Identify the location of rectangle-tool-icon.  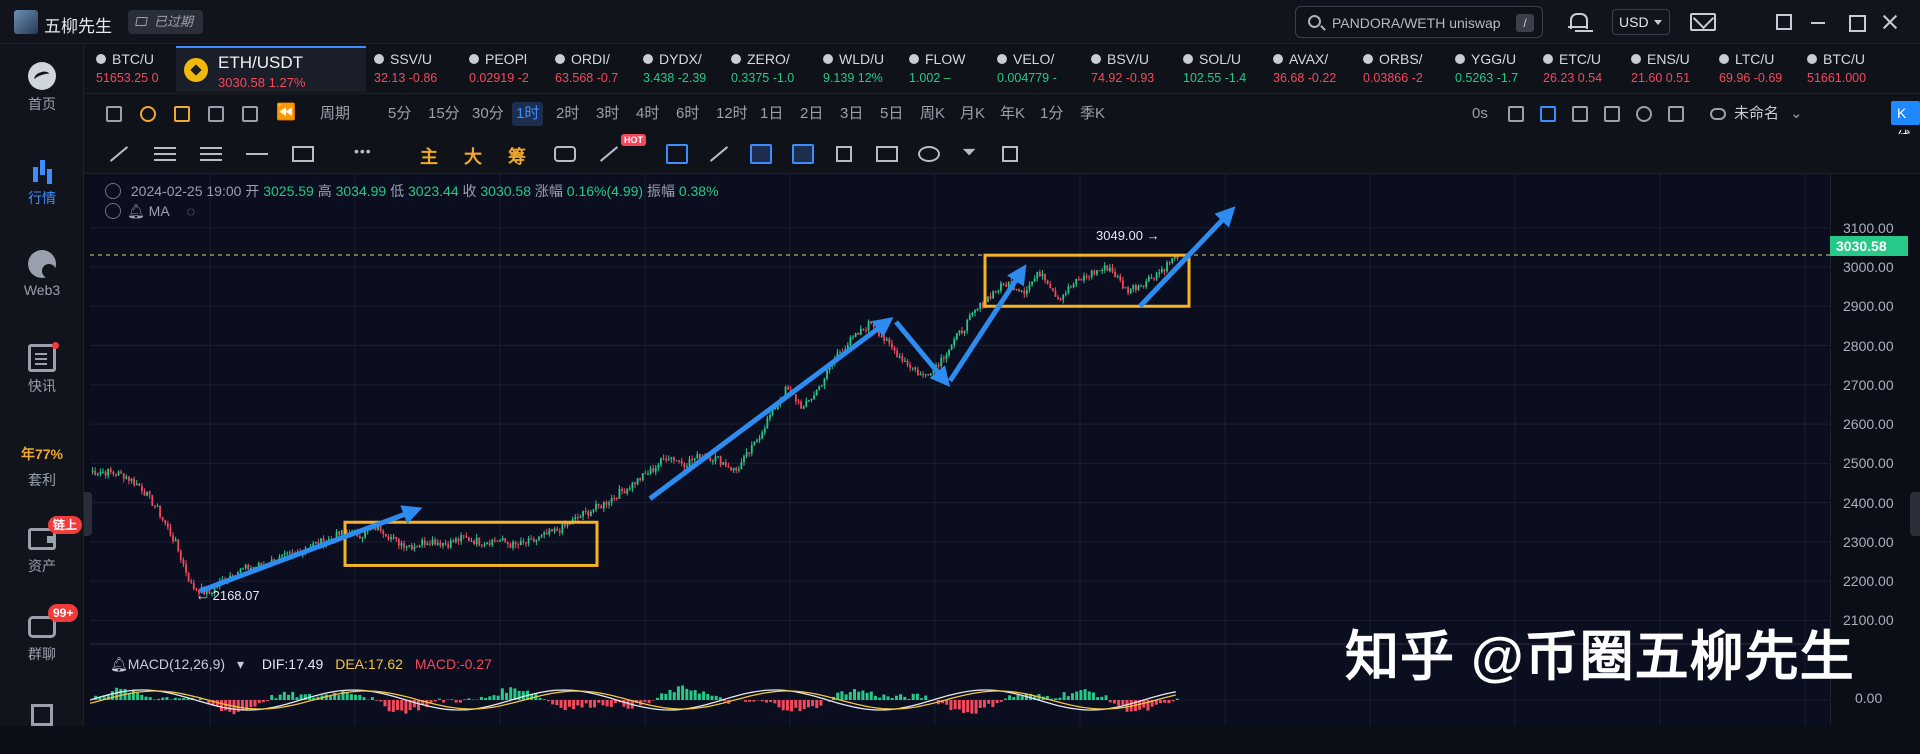
(303, 154).